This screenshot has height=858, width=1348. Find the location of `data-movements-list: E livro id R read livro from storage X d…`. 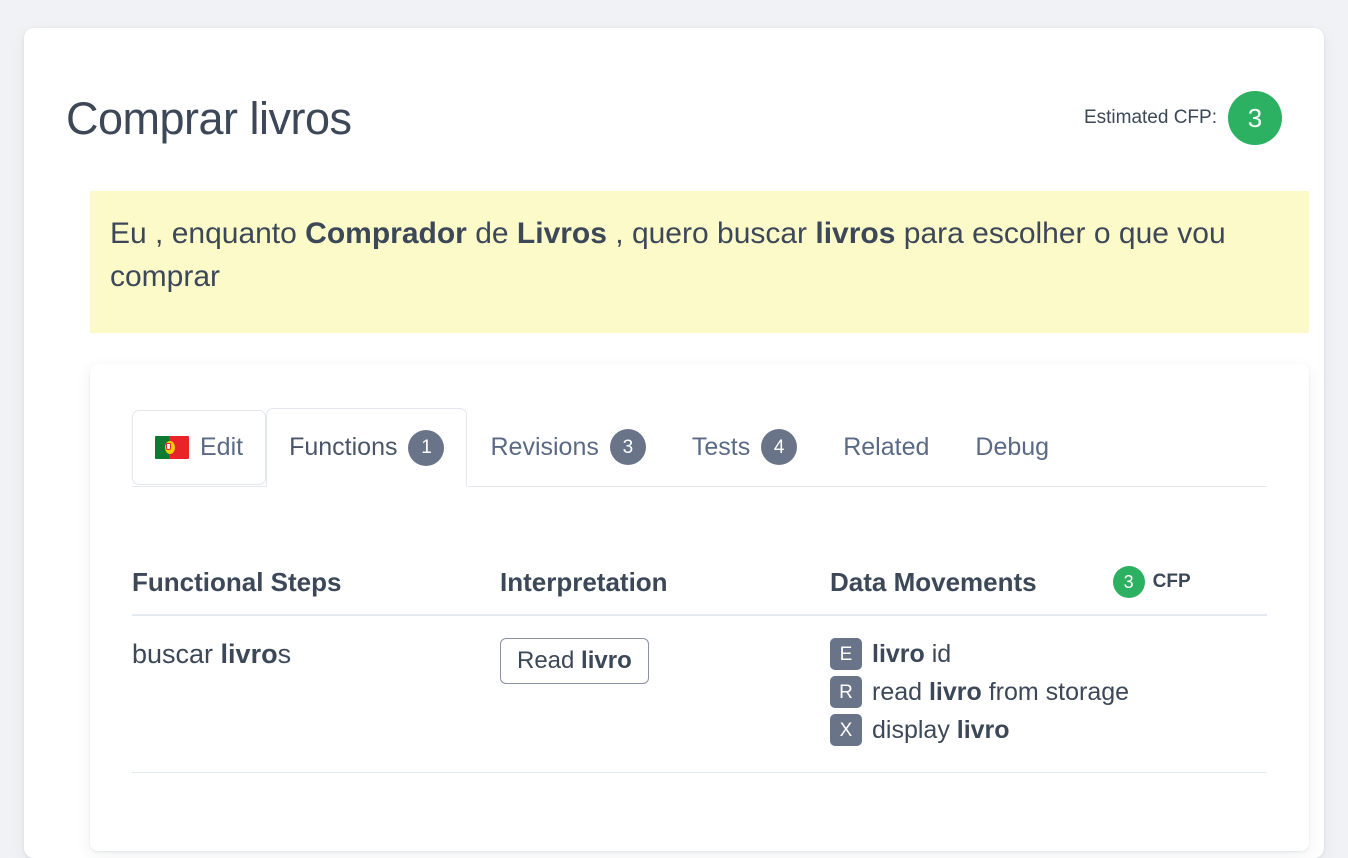

data-movements-list: E livro id R read livro from storage X d… is located at coordinates (979, 692).